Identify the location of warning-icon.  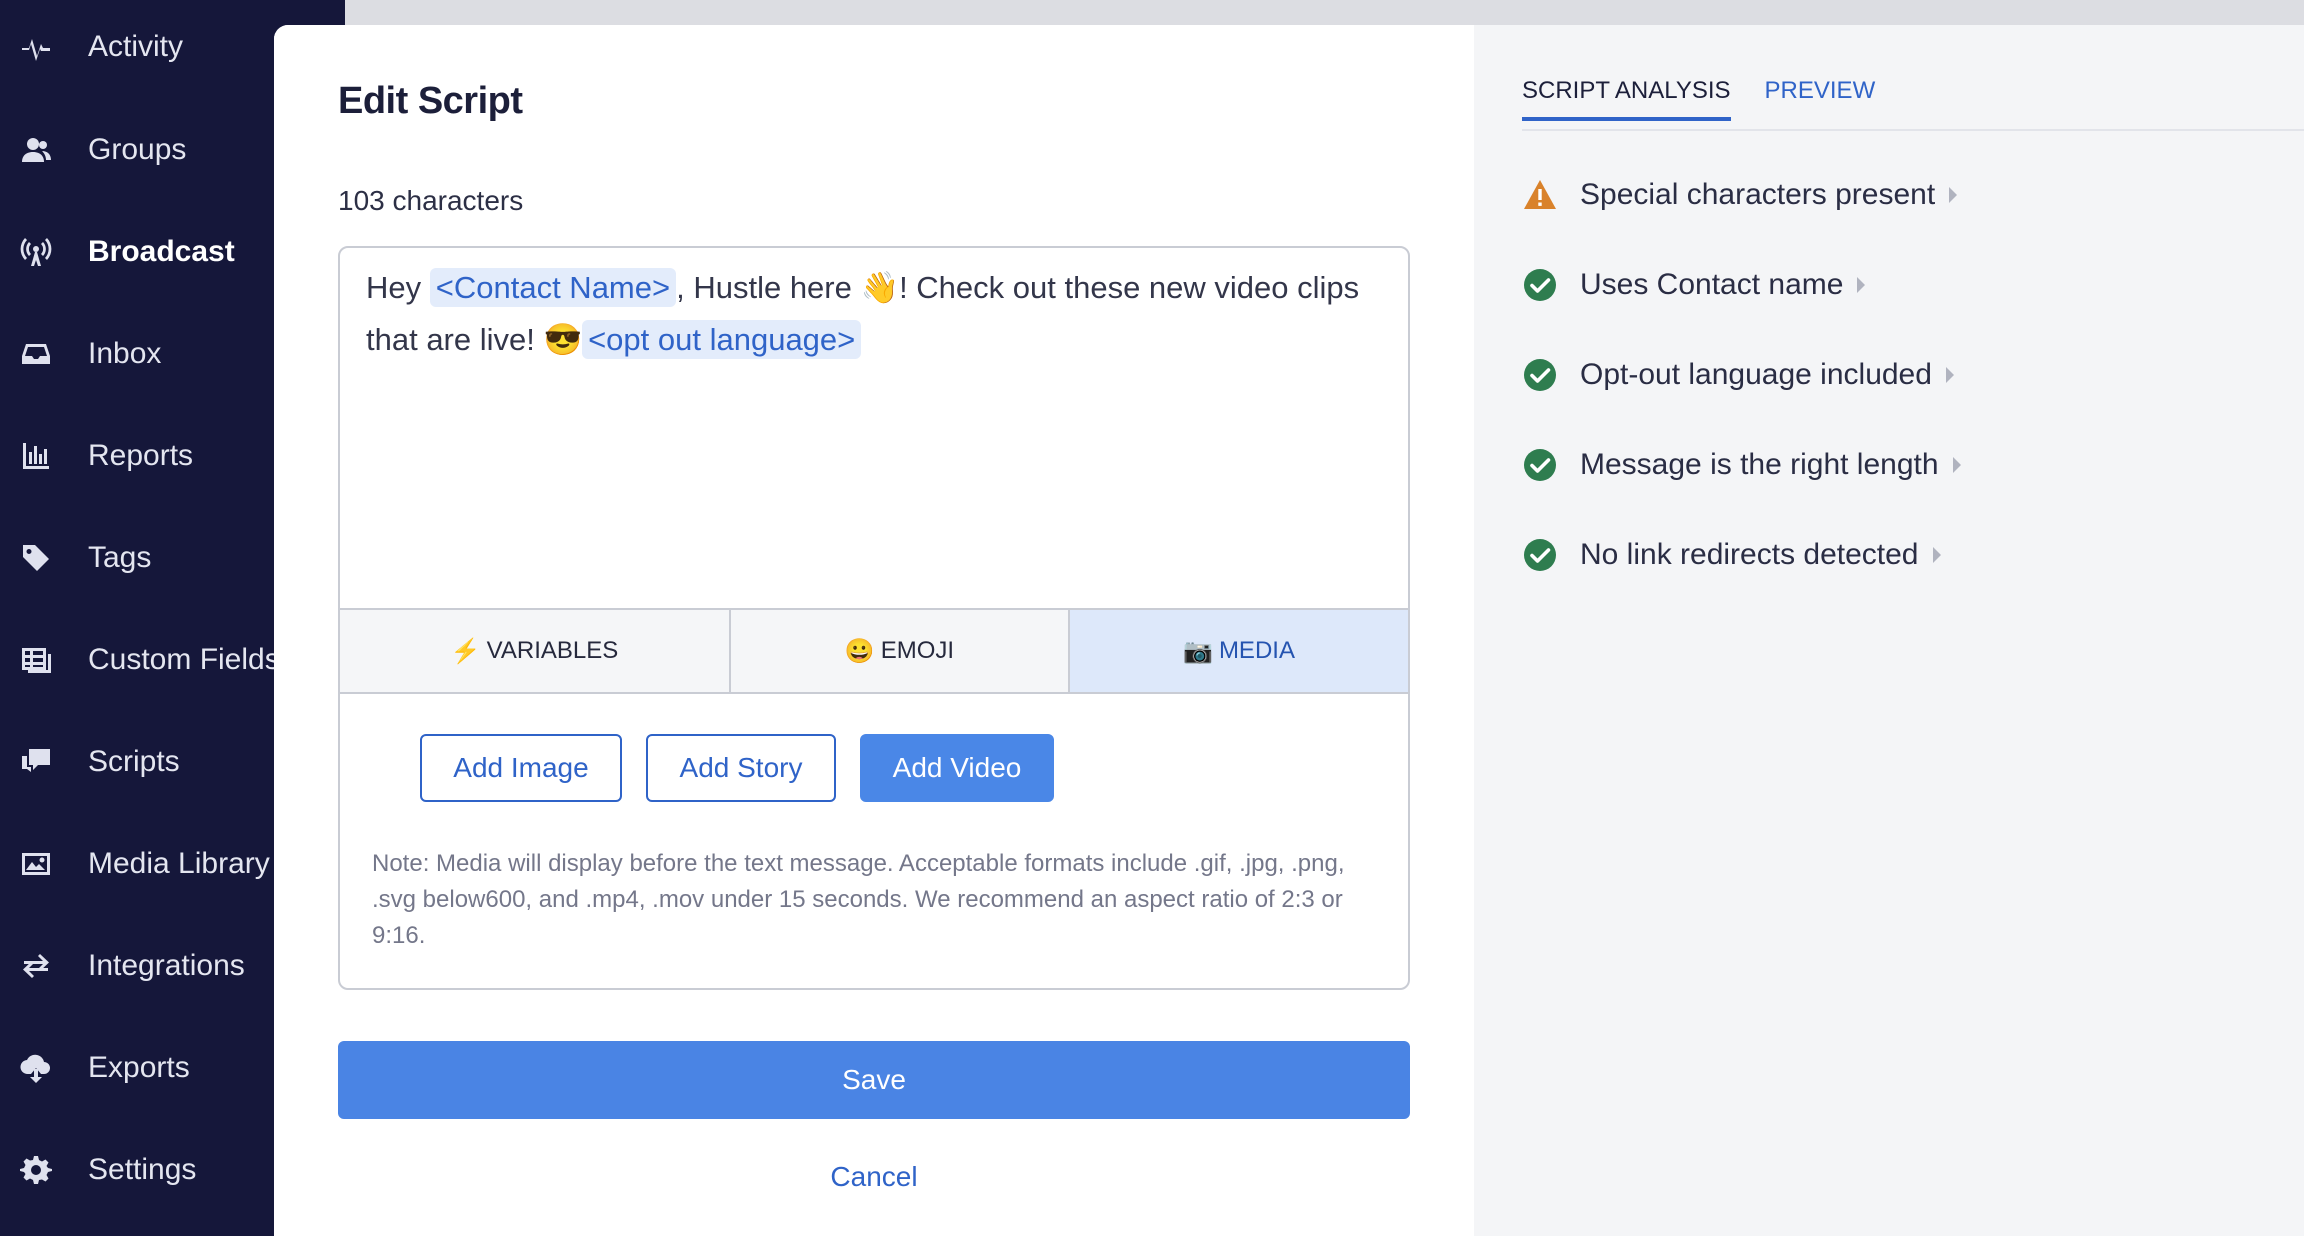
(1540, 194).